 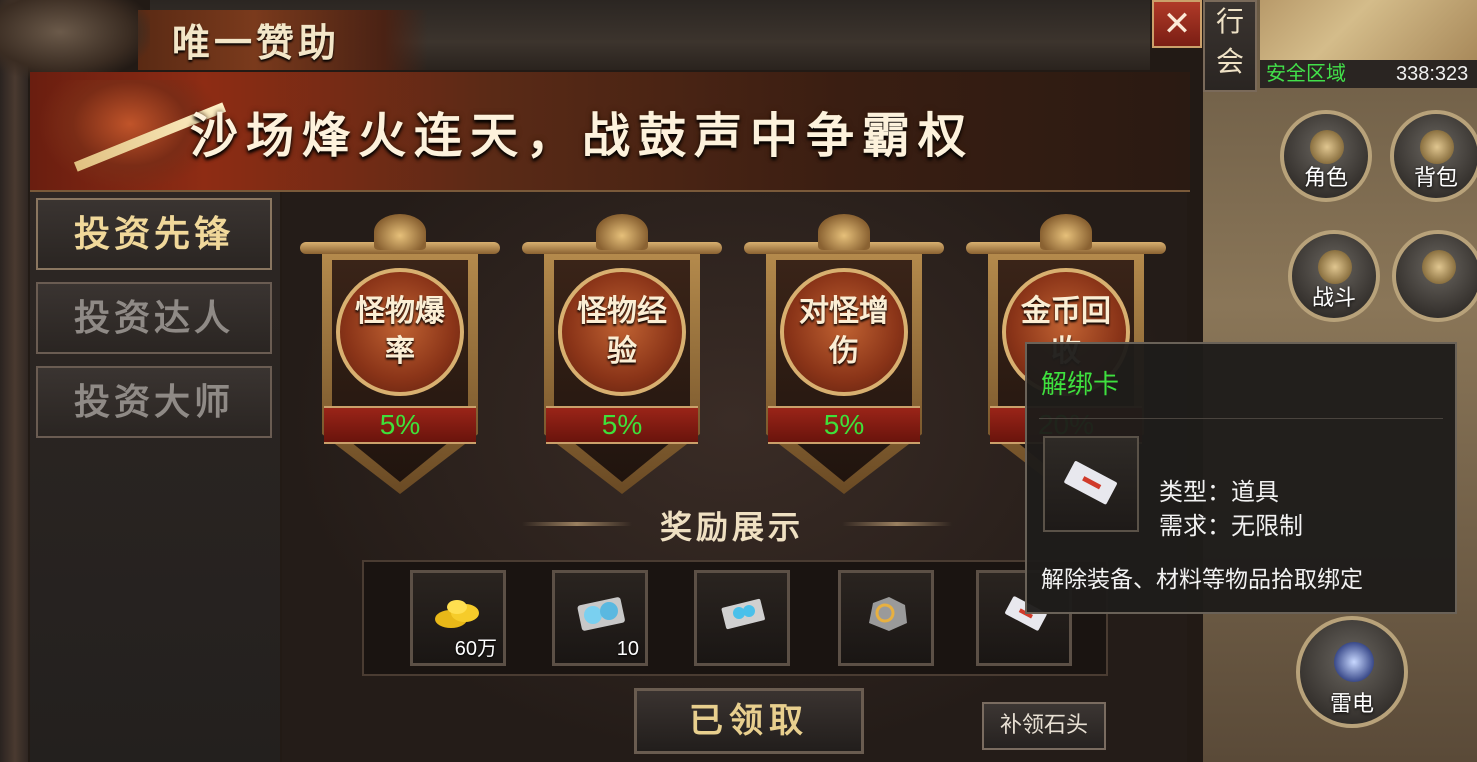 What do you see at coordinates (475, 649) in the screenshot?
I see `reward-count: 60万` at bounding box center [475, 649].